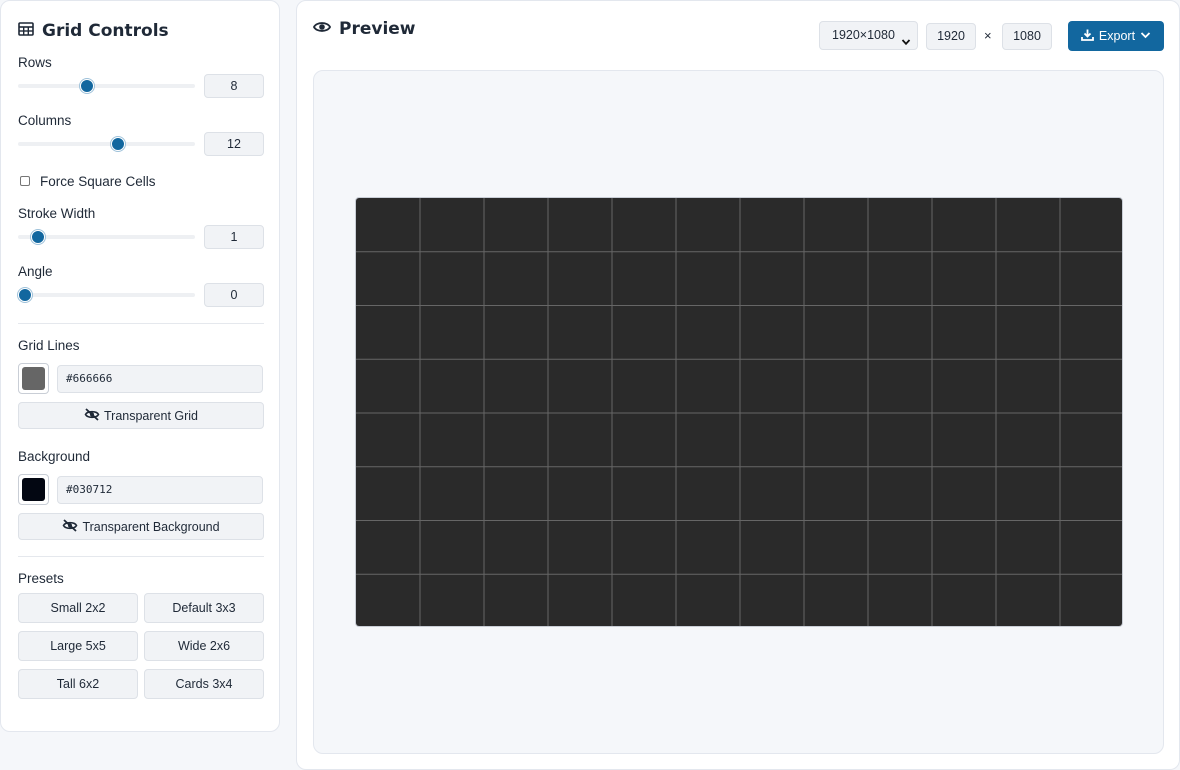  I want to click on columns-input: 12, so click(234, 144).